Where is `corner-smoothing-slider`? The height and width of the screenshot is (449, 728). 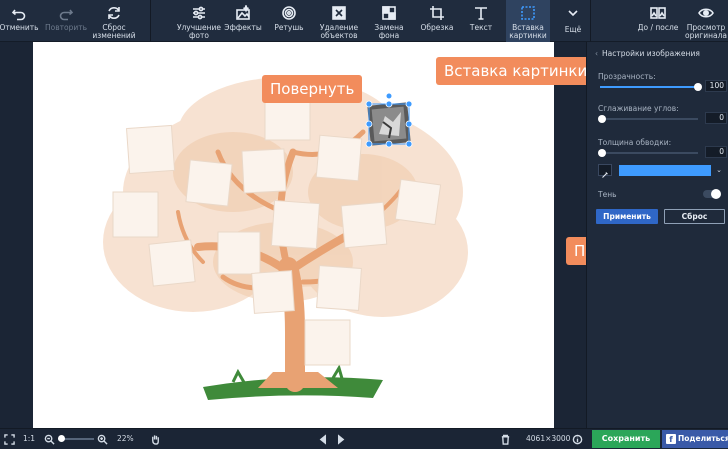 corner-smoothing-slider is located at coordinates (648, 119).